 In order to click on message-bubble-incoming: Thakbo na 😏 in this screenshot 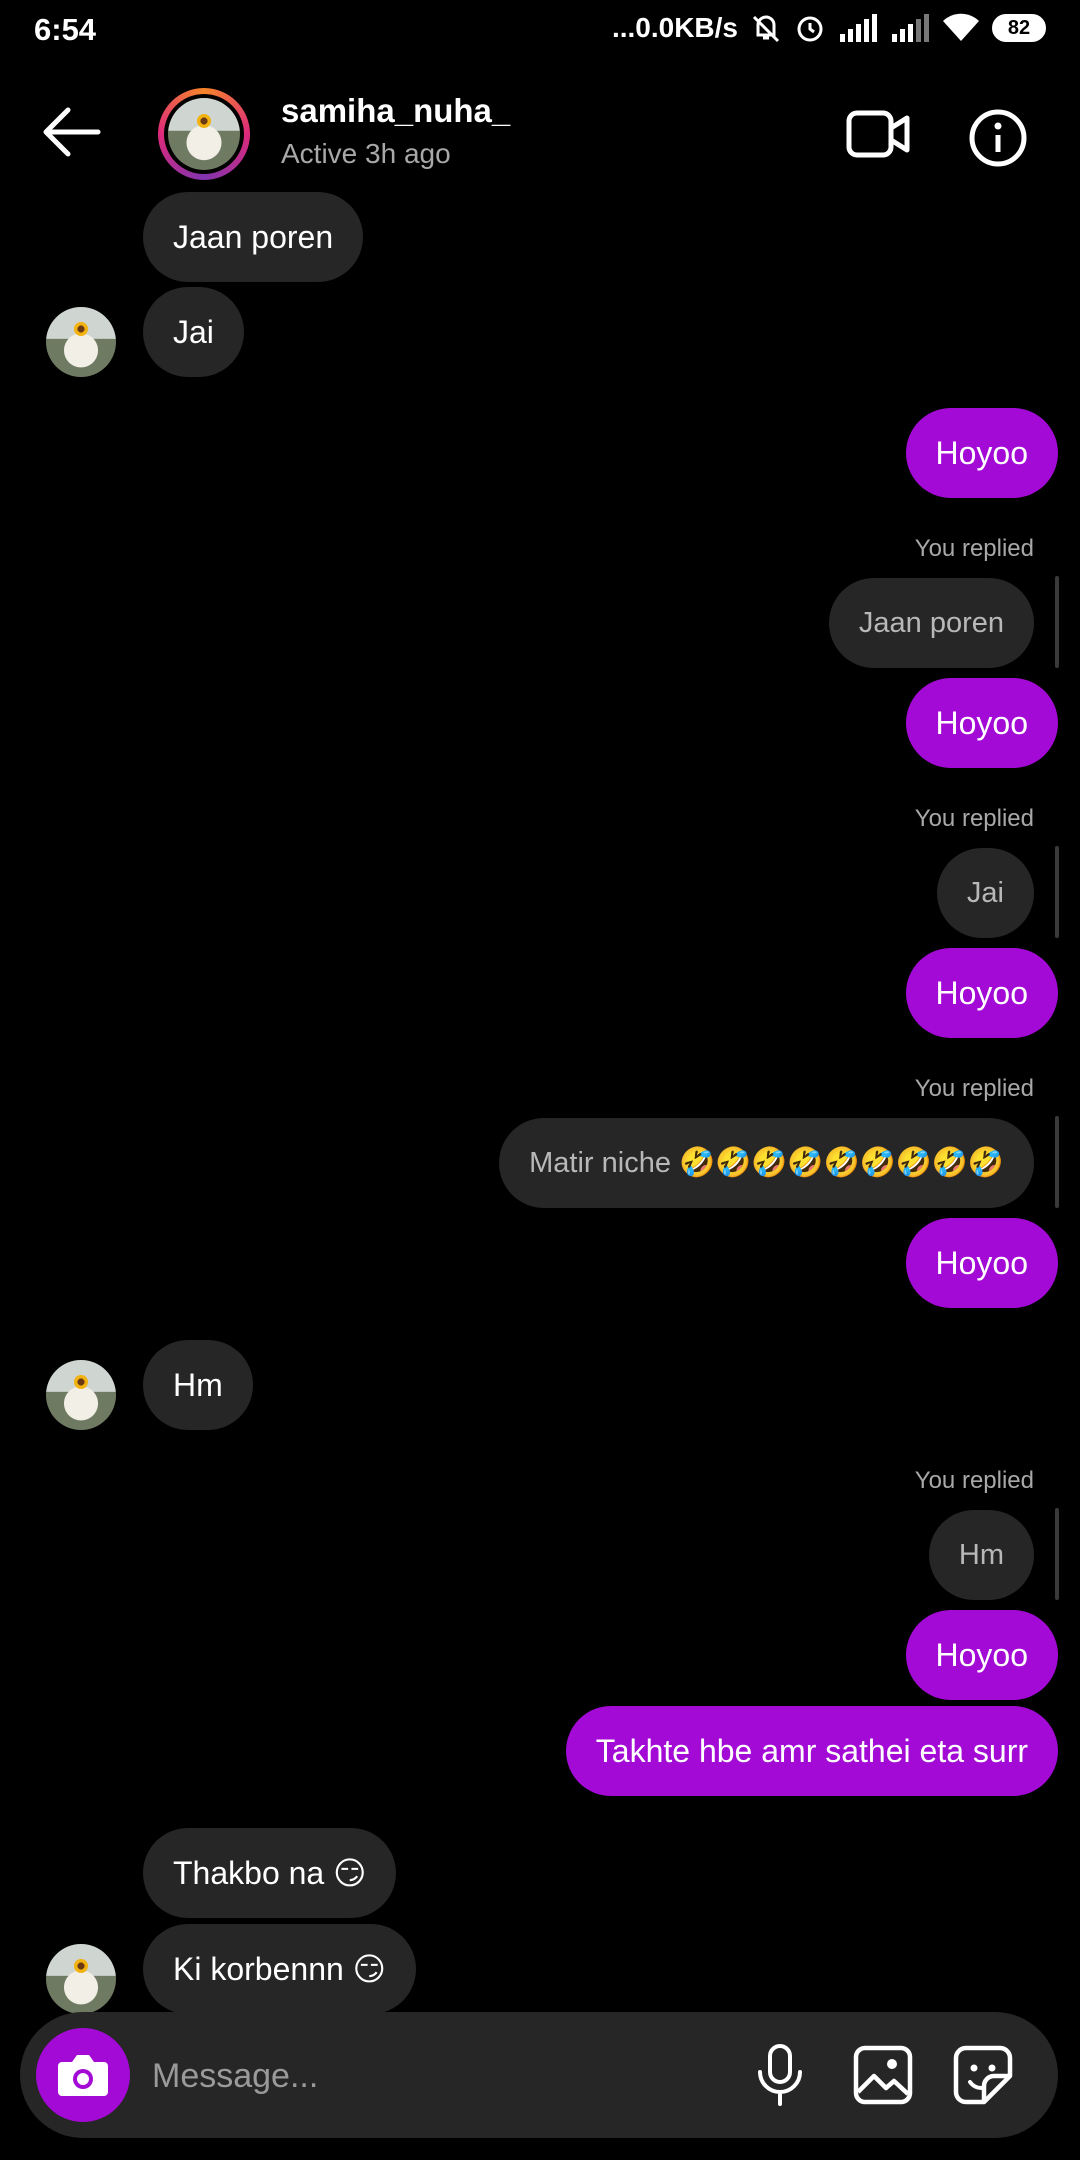, I will do `click(270, 1873)`.